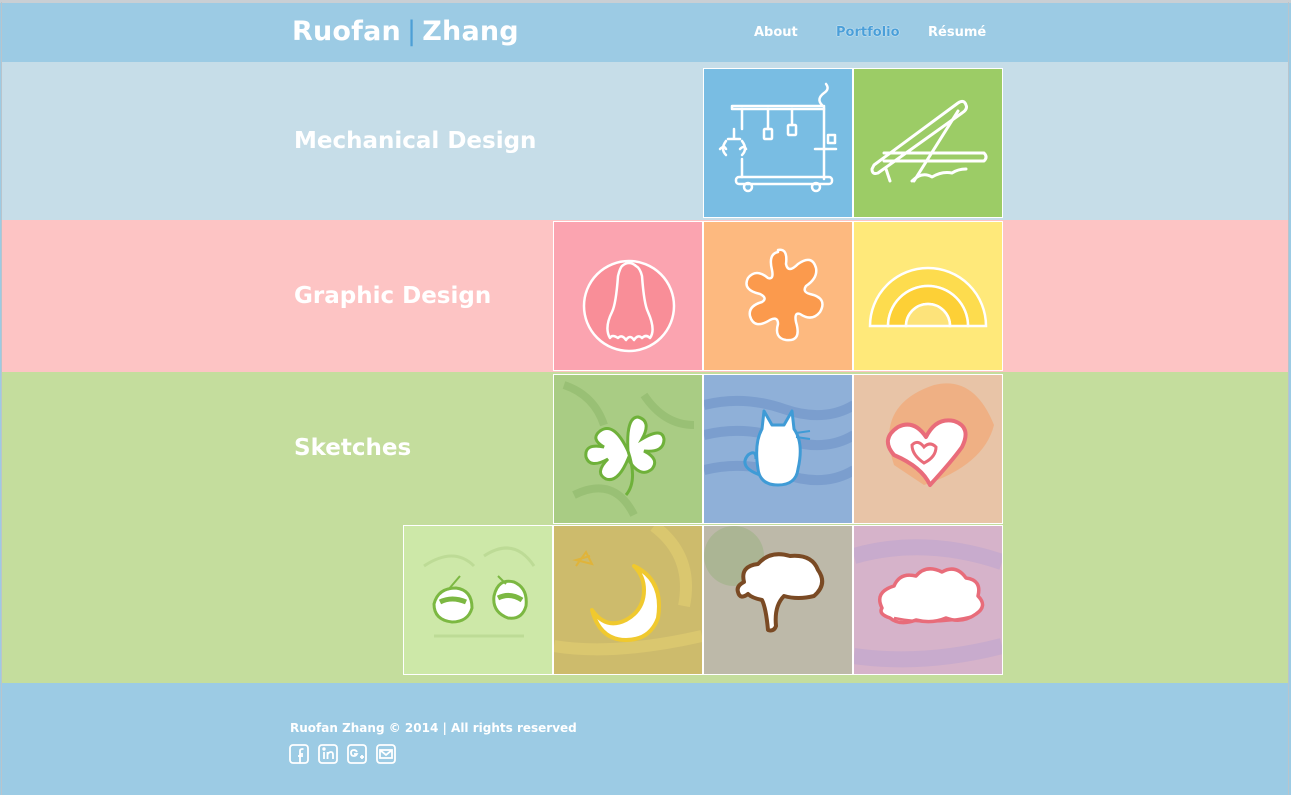 The height and width of the screenshot is (795, 1291). I want to click on tile-gantry-robot, so click(778, 143).